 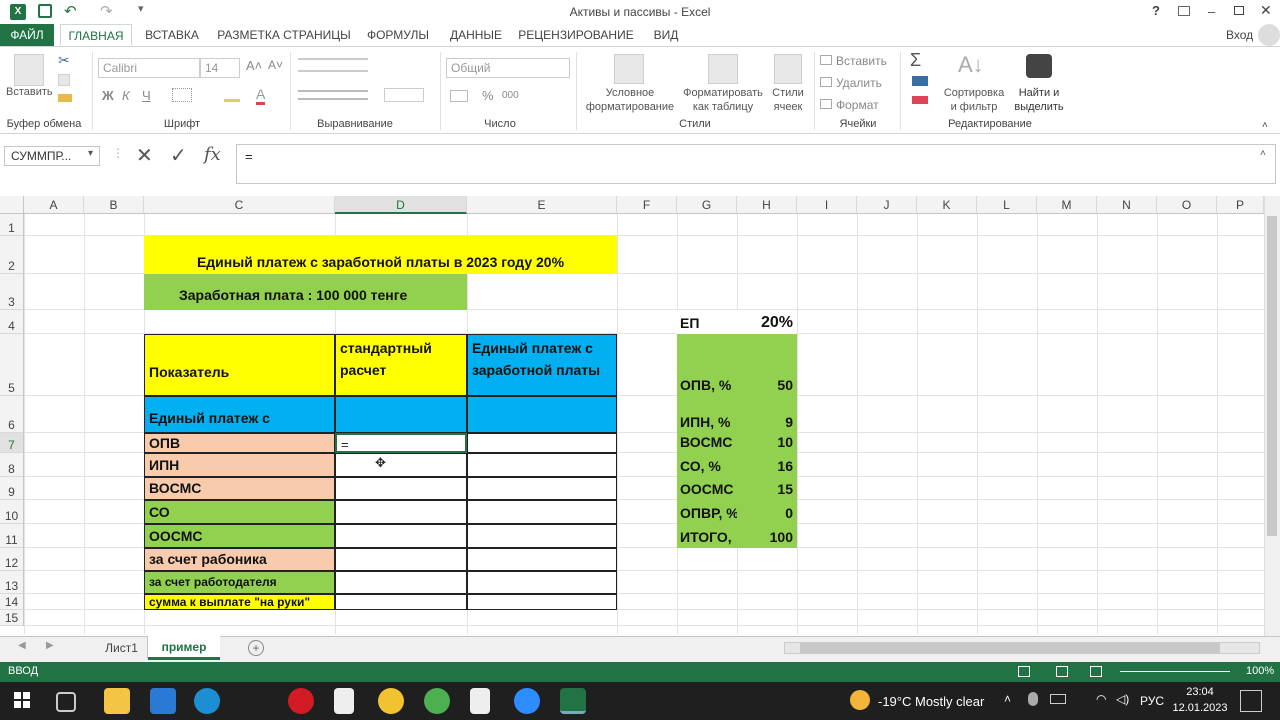 What do you see at coordinates (172, 35) in the screenshot?
I see `tab-insert: ВСТАВКА` at bounding box center [172, 35].